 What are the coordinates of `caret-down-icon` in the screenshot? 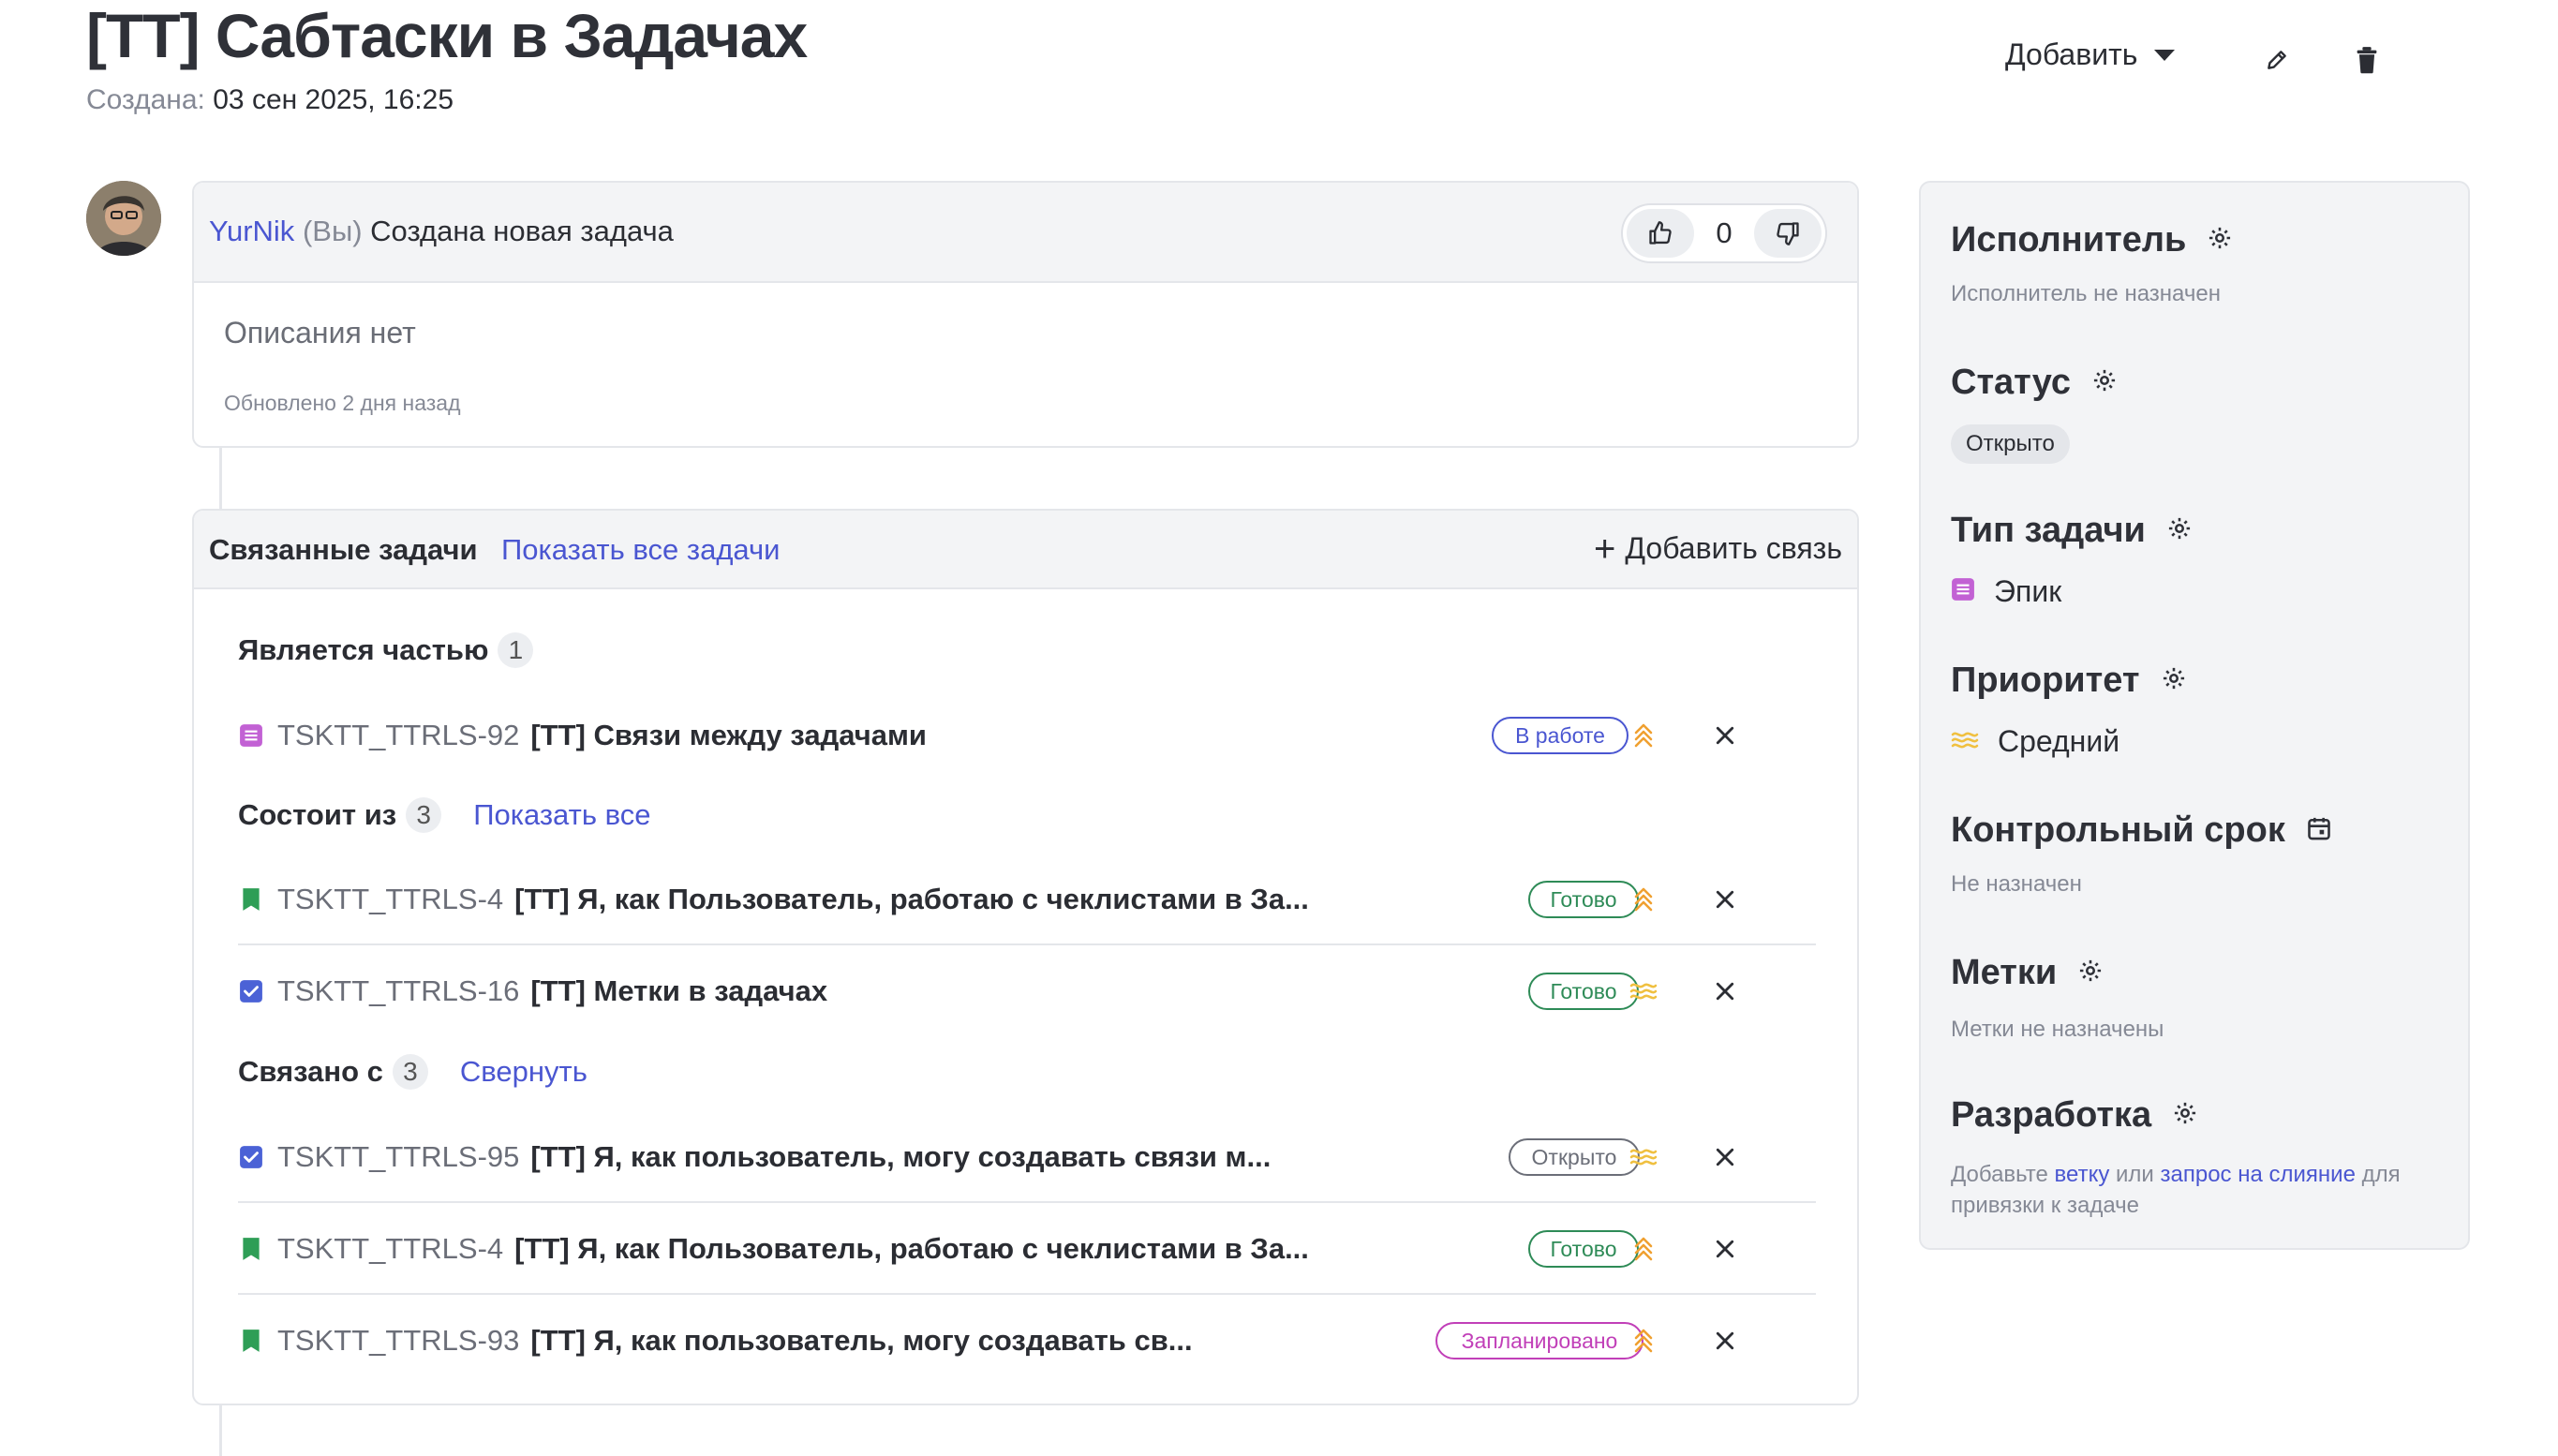 It's located at (2165, 55).